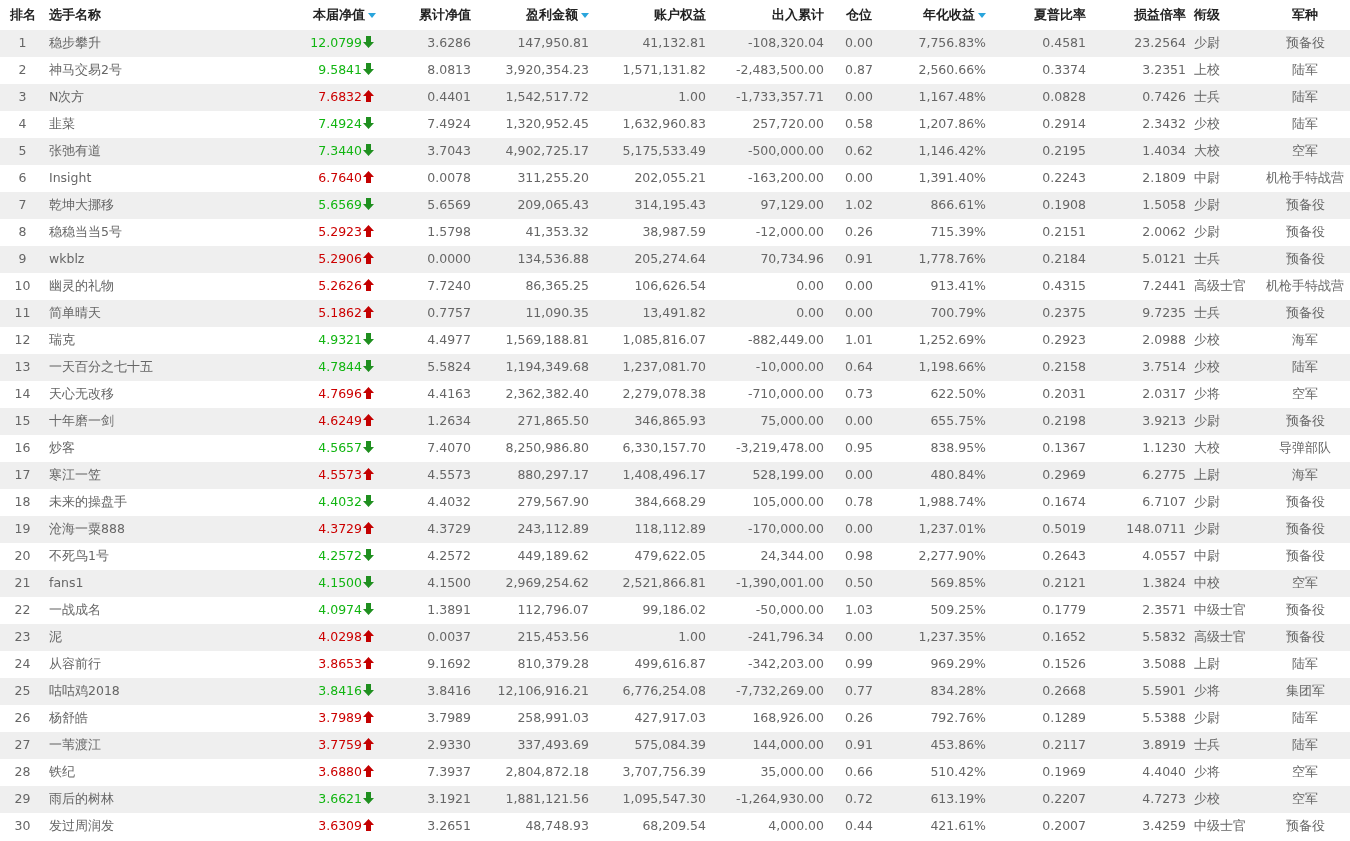 The height and width of the screenshot is (841, 1350). Describe the element at coordinates (62, 448) in the screenshot. I see `player-name: 炒客` at that location.